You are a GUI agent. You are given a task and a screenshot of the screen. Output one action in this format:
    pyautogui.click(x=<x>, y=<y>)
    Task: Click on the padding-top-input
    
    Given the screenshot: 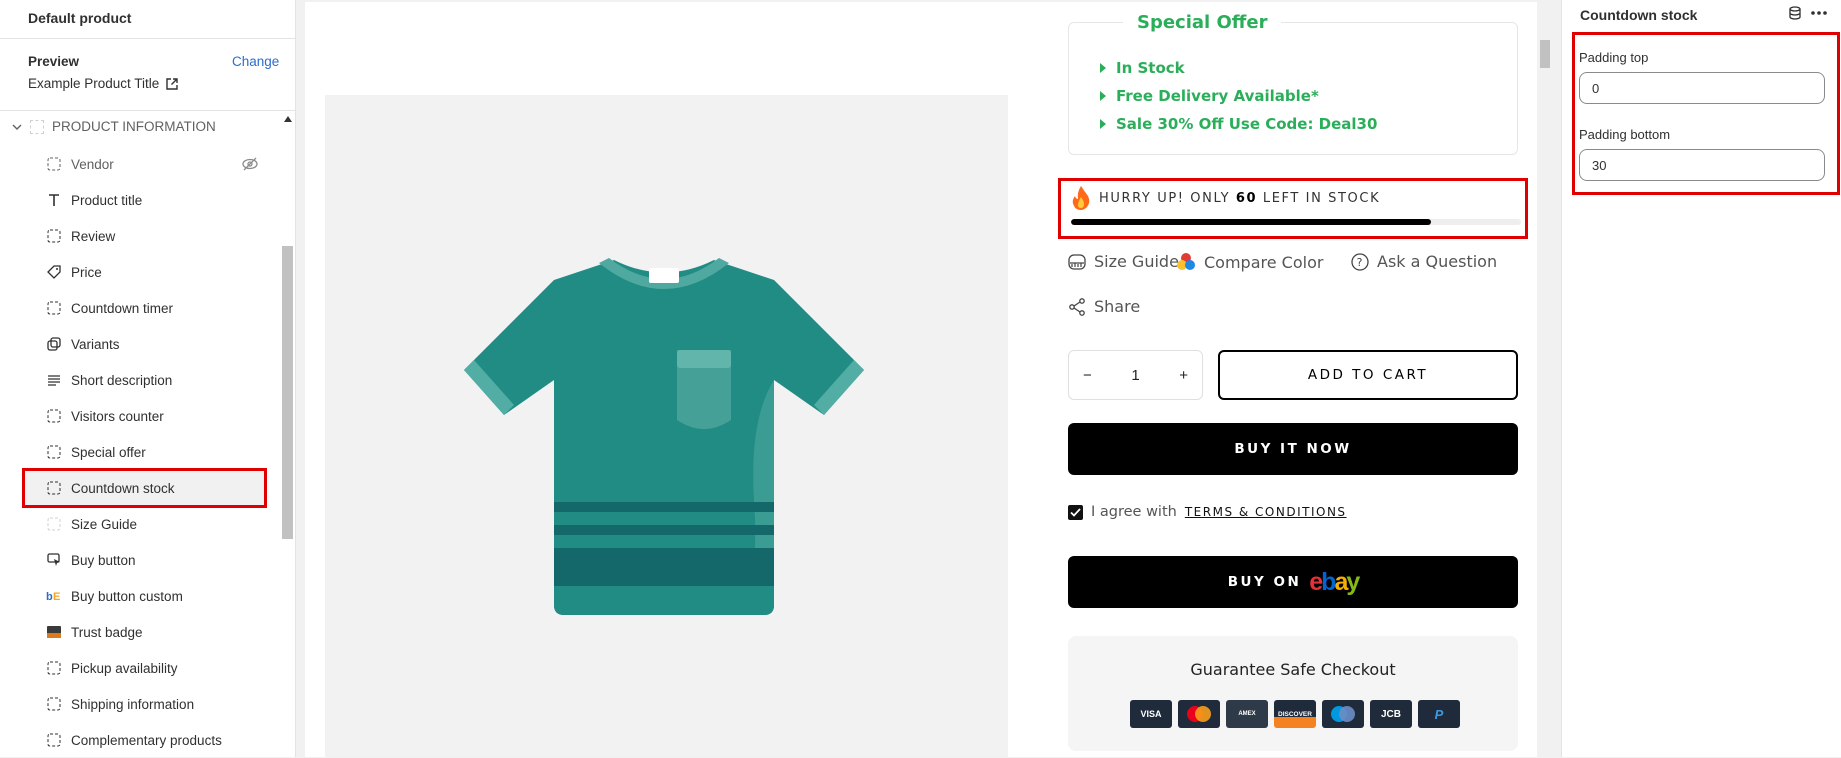 What is the action you would take?
    pyautogui.click(x=1702, y=88)
    